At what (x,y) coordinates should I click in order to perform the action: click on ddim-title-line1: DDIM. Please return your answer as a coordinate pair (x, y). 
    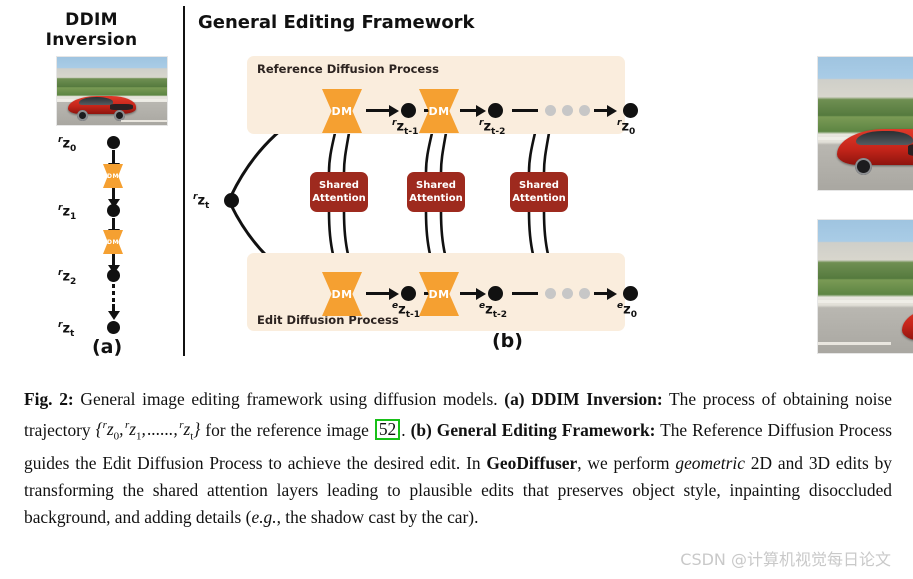
    Looking at the image, I should click on (91, 20).